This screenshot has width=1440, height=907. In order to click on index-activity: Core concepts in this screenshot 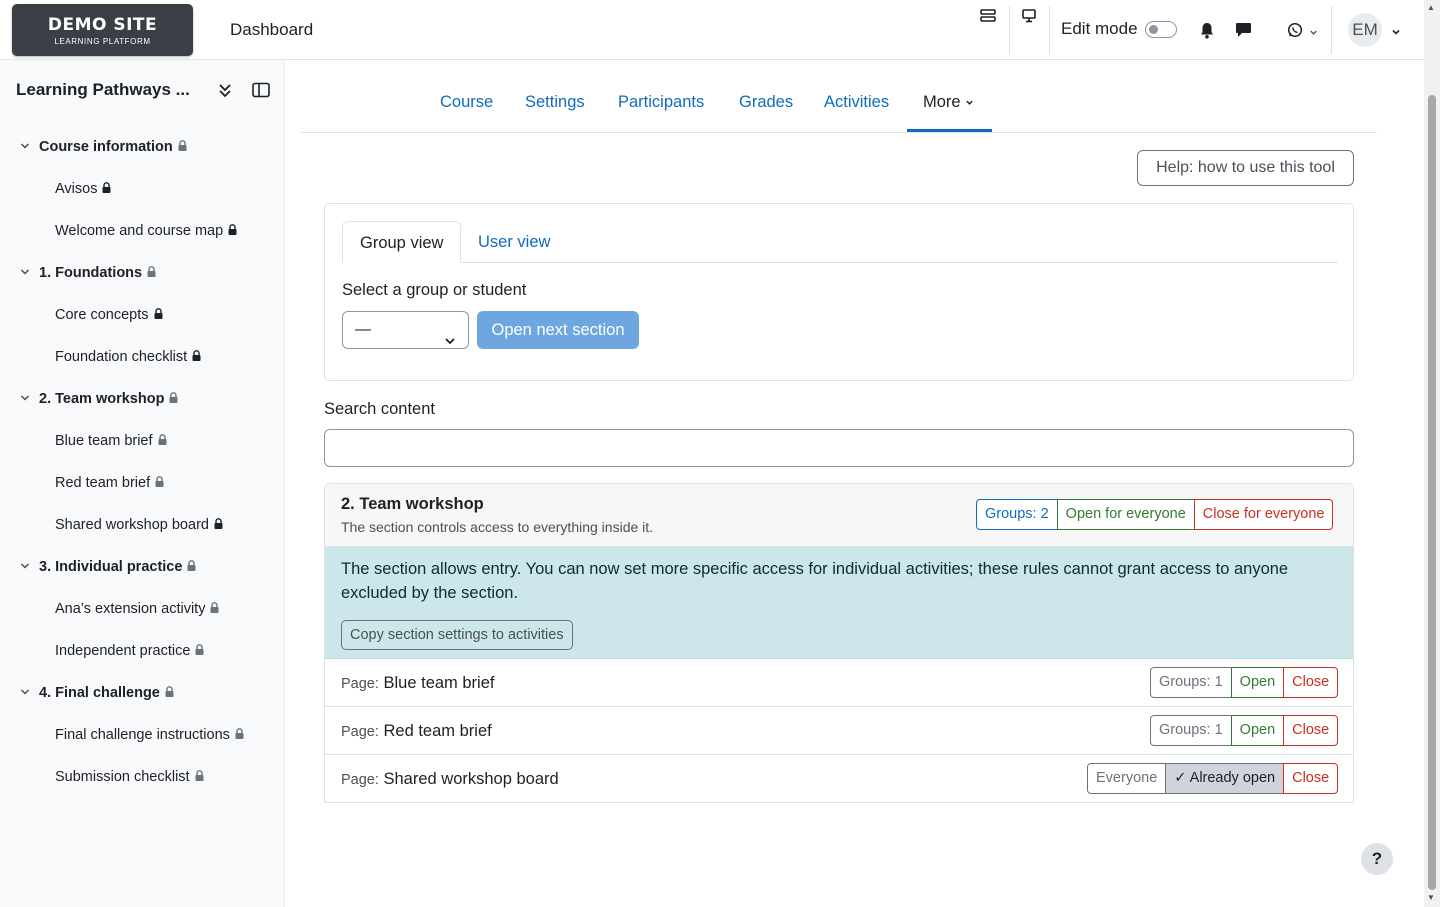, I will do `click(109, 315)`.